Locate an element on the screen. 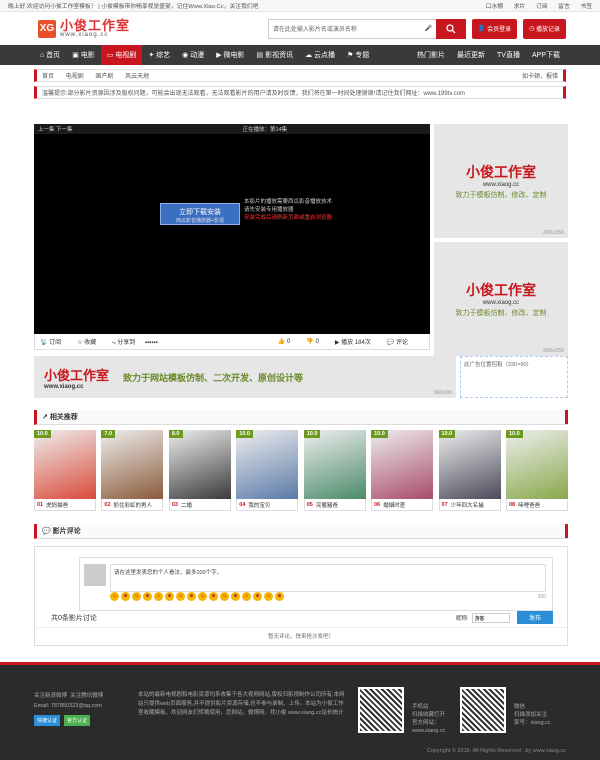 The width and height of the screenshot is (600, 760). nav-hot: 热门影片 is located at coordinates (431, 55).